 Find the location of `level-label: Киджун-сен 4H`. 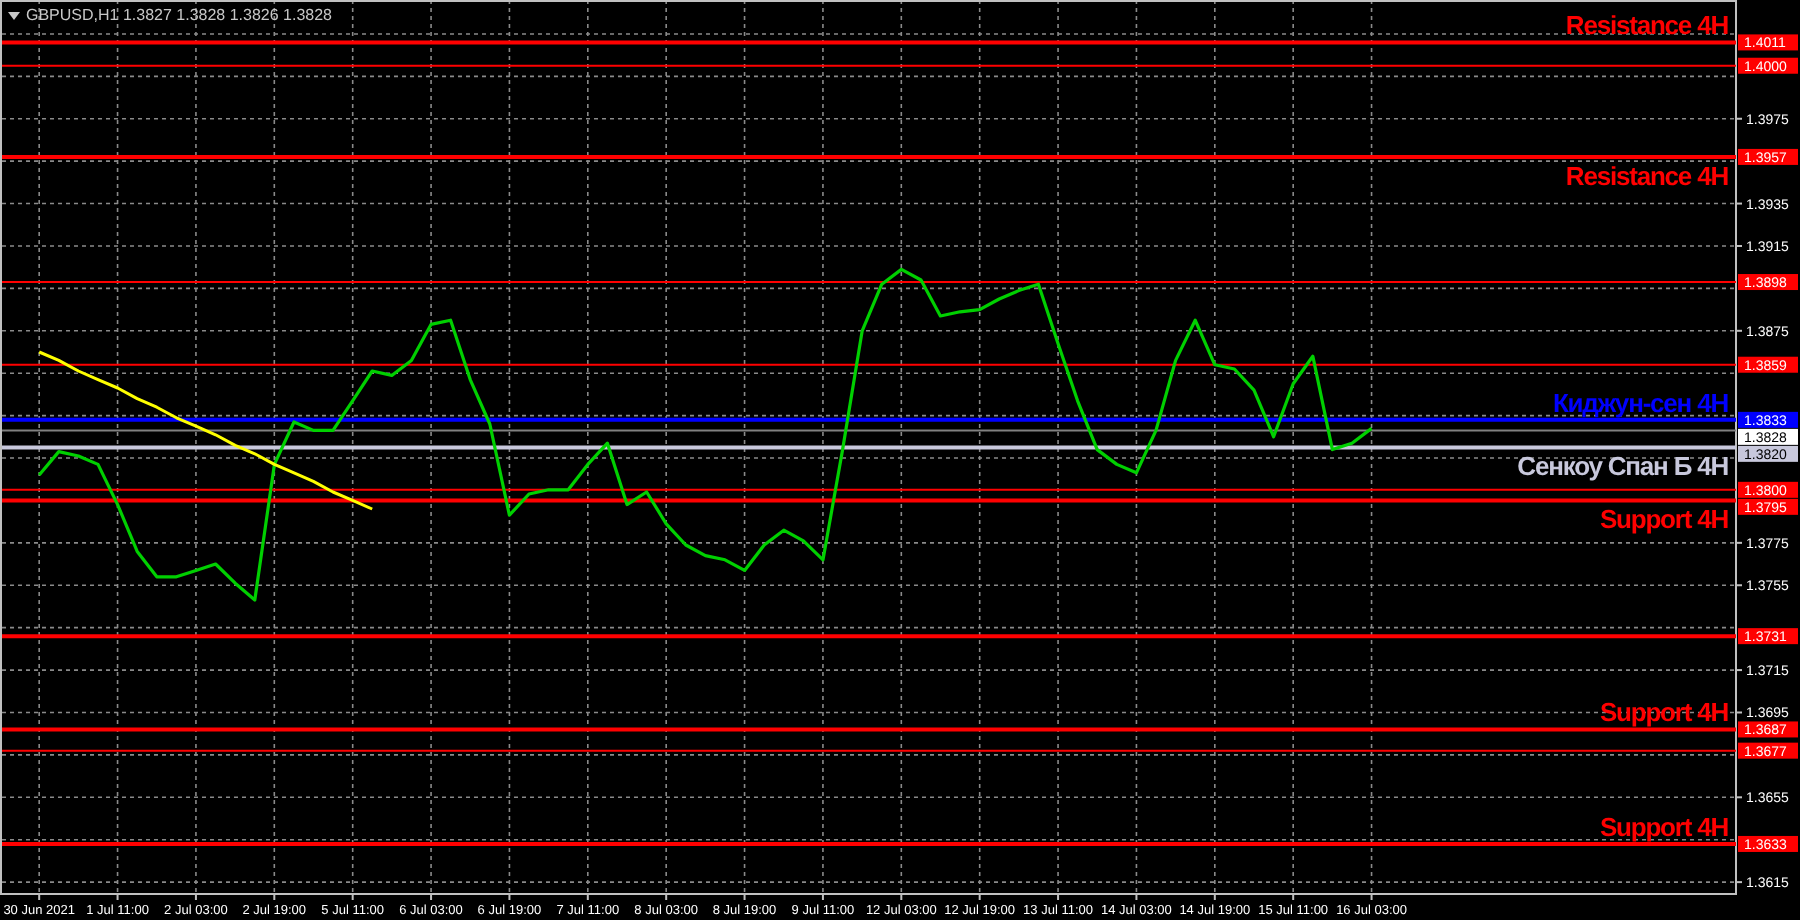

level-label: Киджун-сен 4H is located at coordinates (1640, 402).